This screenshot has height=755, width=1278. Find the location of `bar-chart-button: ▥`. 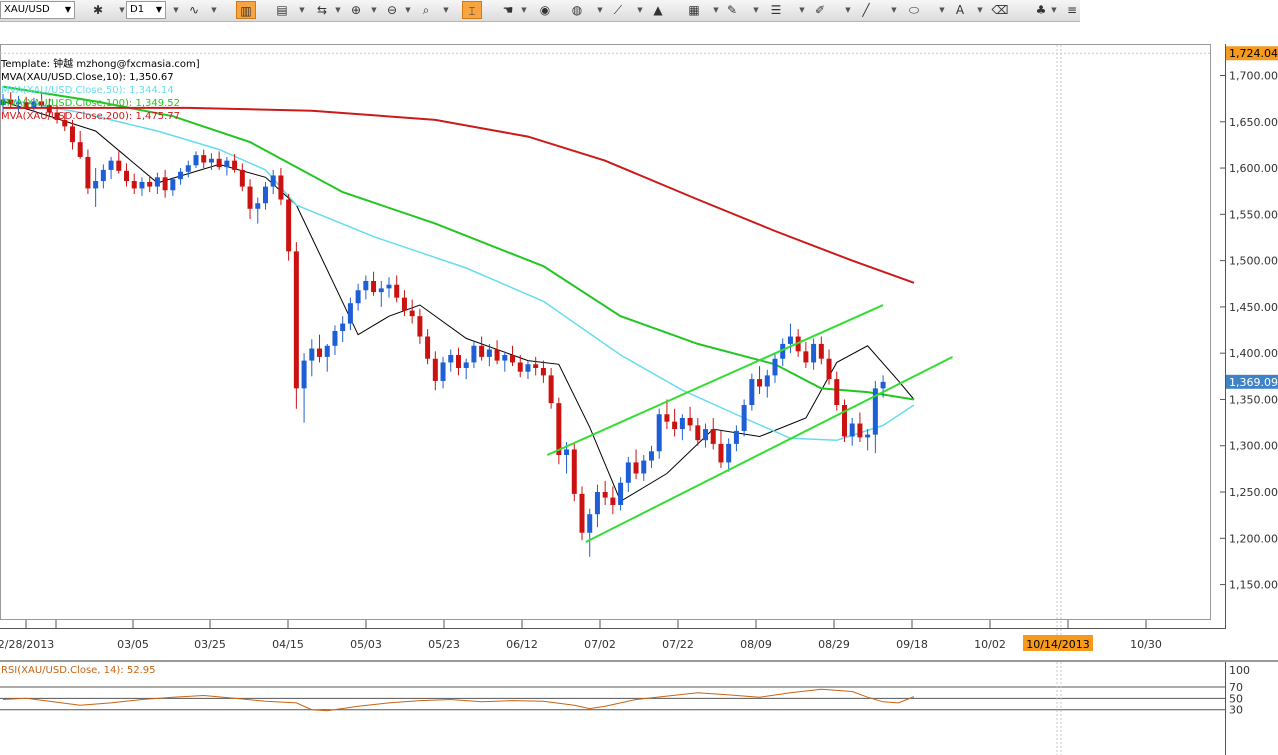

bar-chart-button: ▥ is located at coordinates (246, 10).